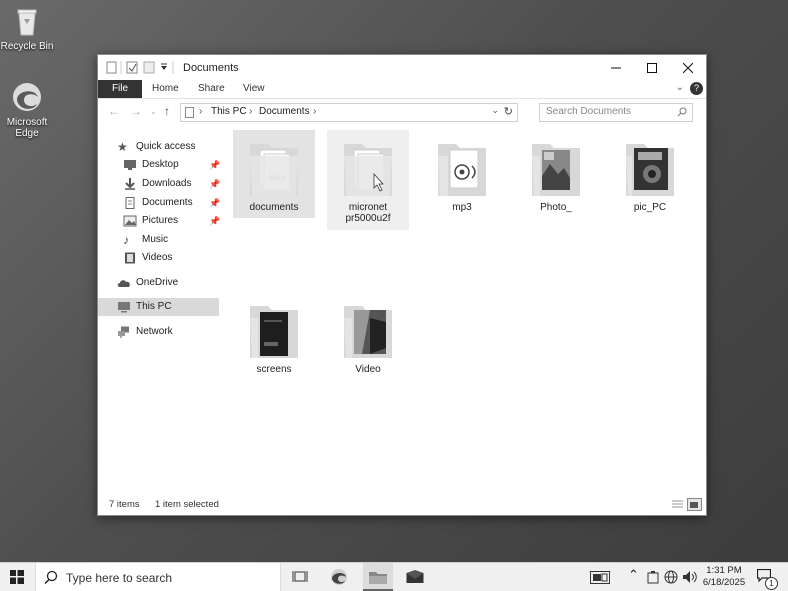 This screenshot has height=591, width=788. Describe the element at coordinates (167, 332) in the screenshot. I see `sidebar-item-network: Network` at that location.